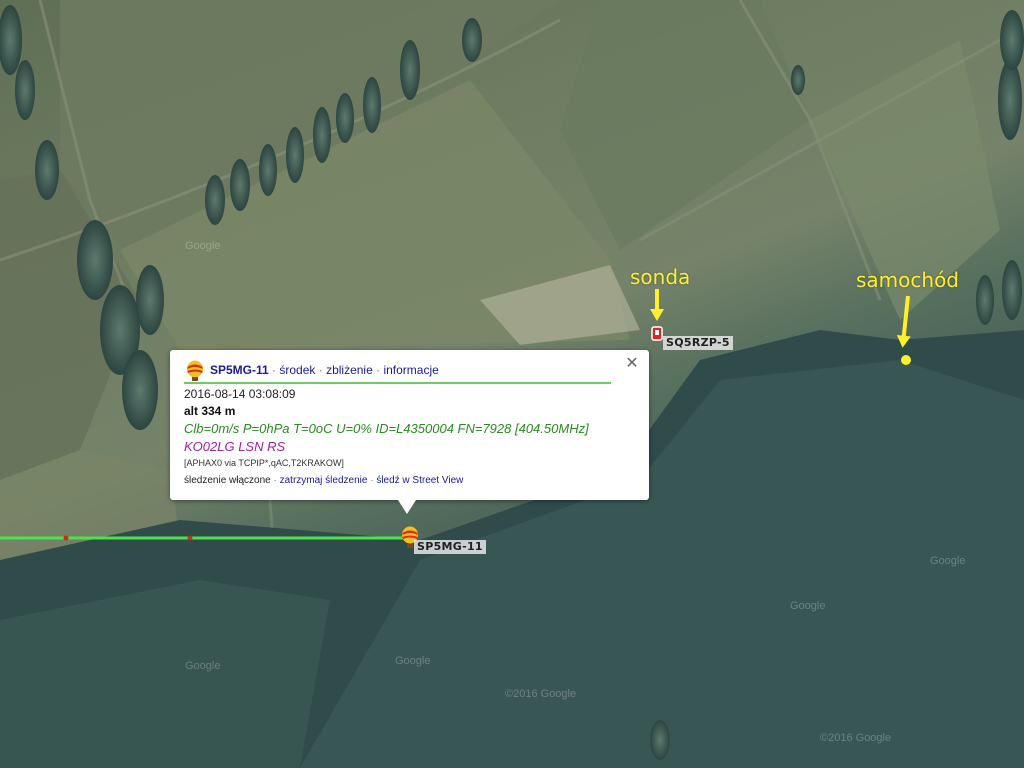 The height and width of the screenshot is (768, 1024). Describe the element at coordinates (907, 280) in the screenshot. I see `car-annotation-label: samochód` at that location.